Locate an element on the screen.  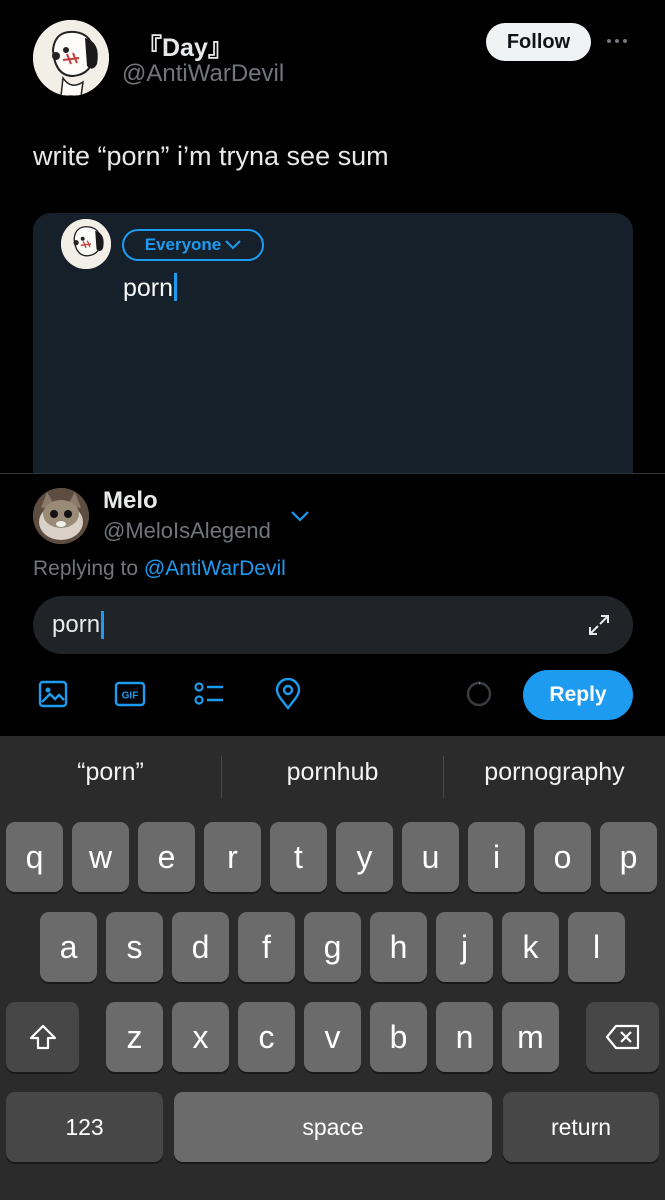
predictive-suggestions: “porn” pornhub pornography is located at coordinates (332, 776).